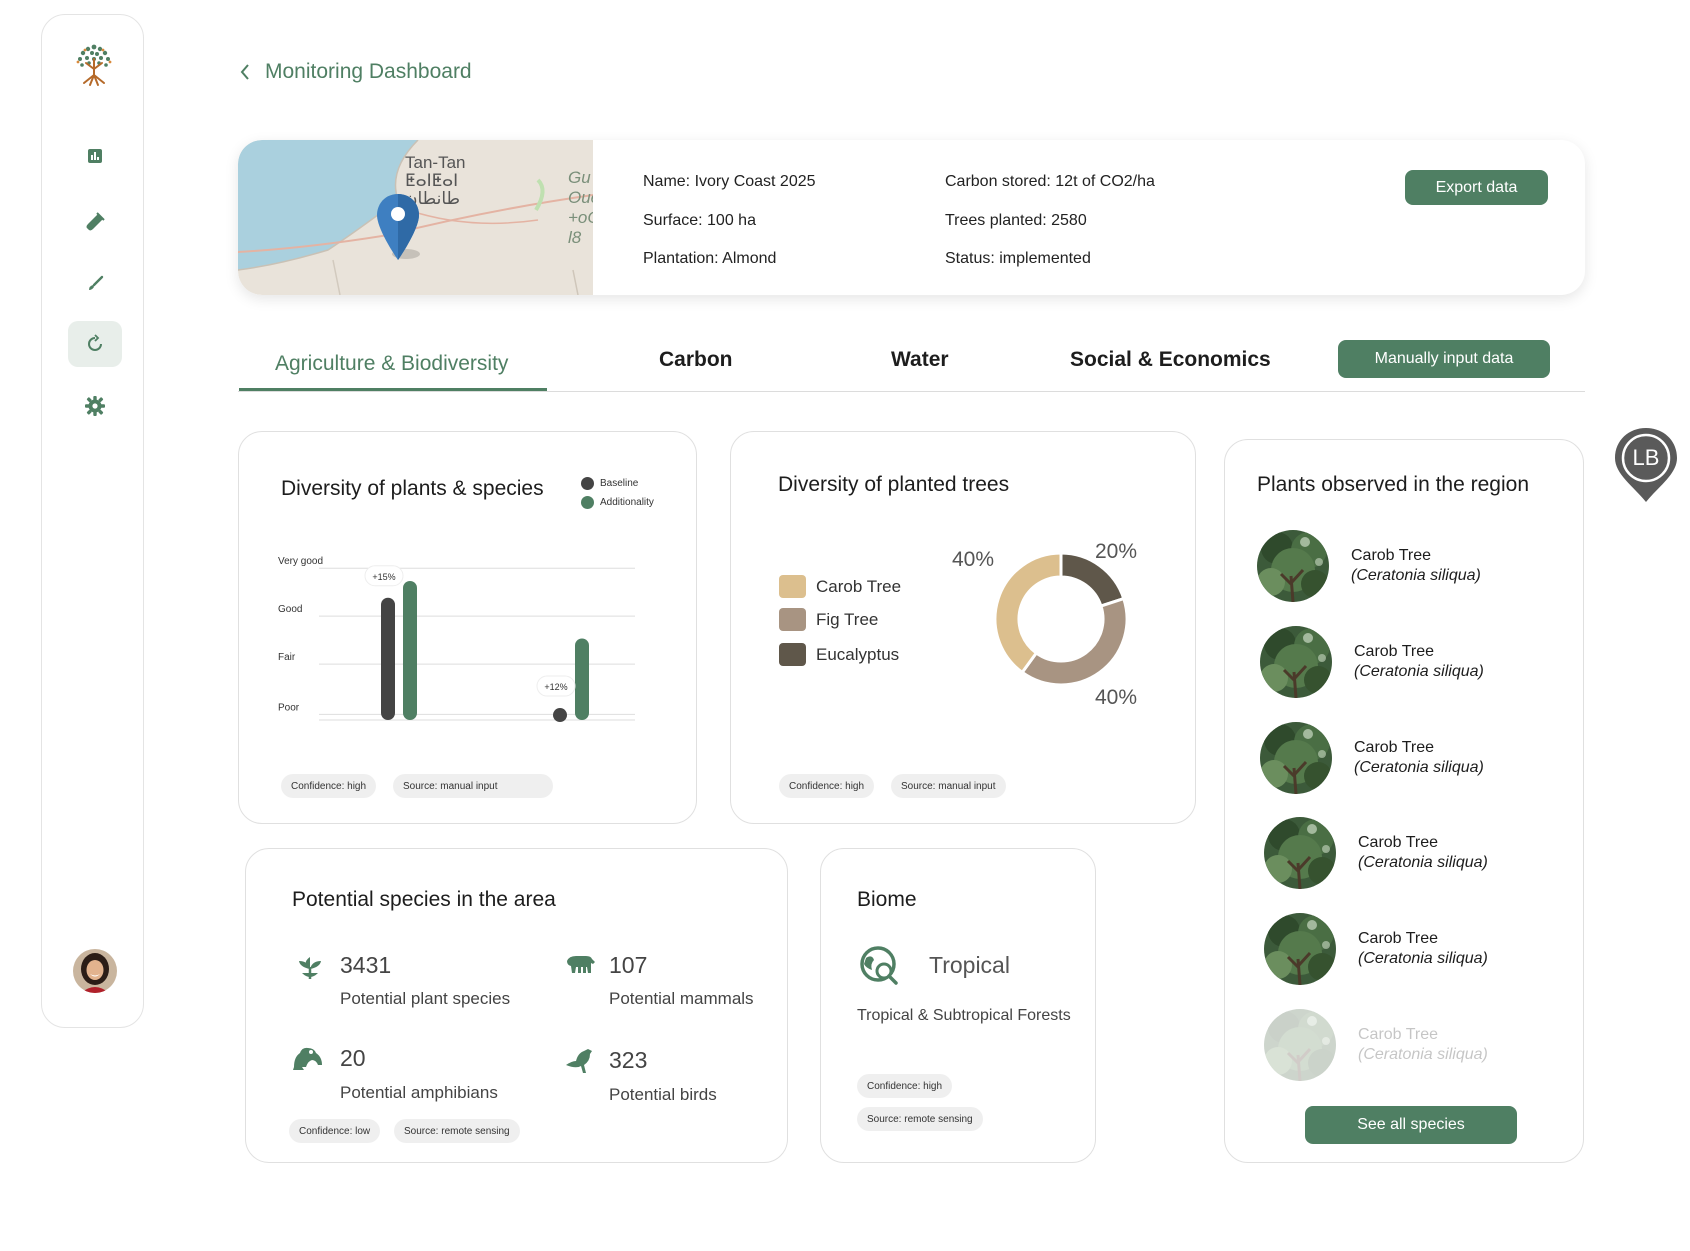  Describe the element at coordinates (95, 222) in the screenshot. I see `sidebar-item-lab` at that location.